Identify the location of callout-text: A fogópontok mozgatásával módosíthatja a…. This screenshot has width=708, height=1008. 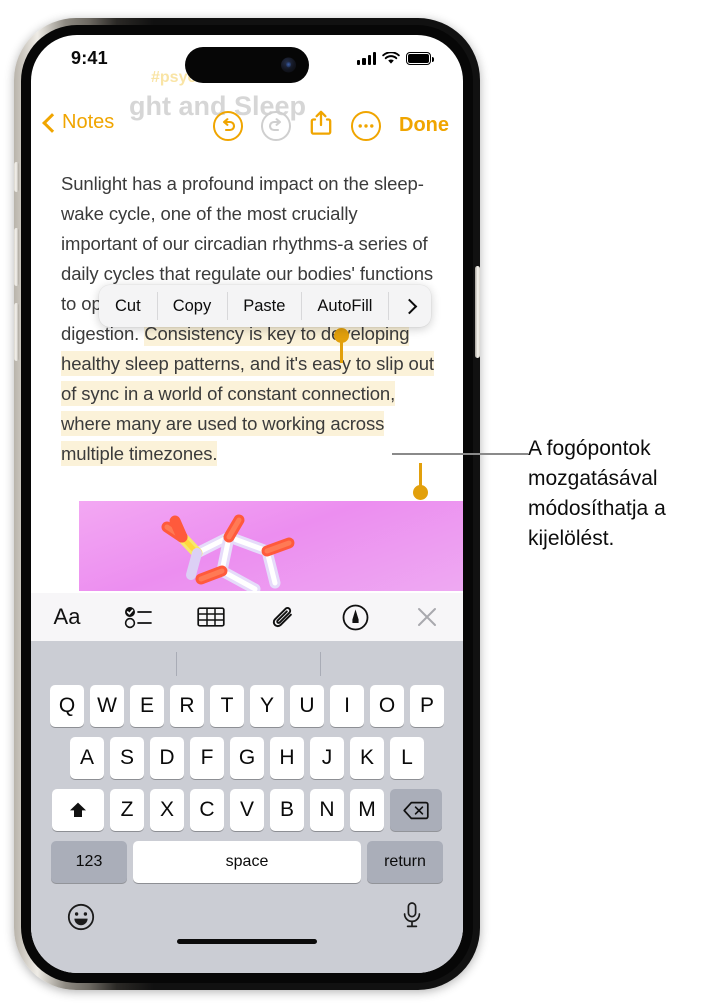
(597, 493).